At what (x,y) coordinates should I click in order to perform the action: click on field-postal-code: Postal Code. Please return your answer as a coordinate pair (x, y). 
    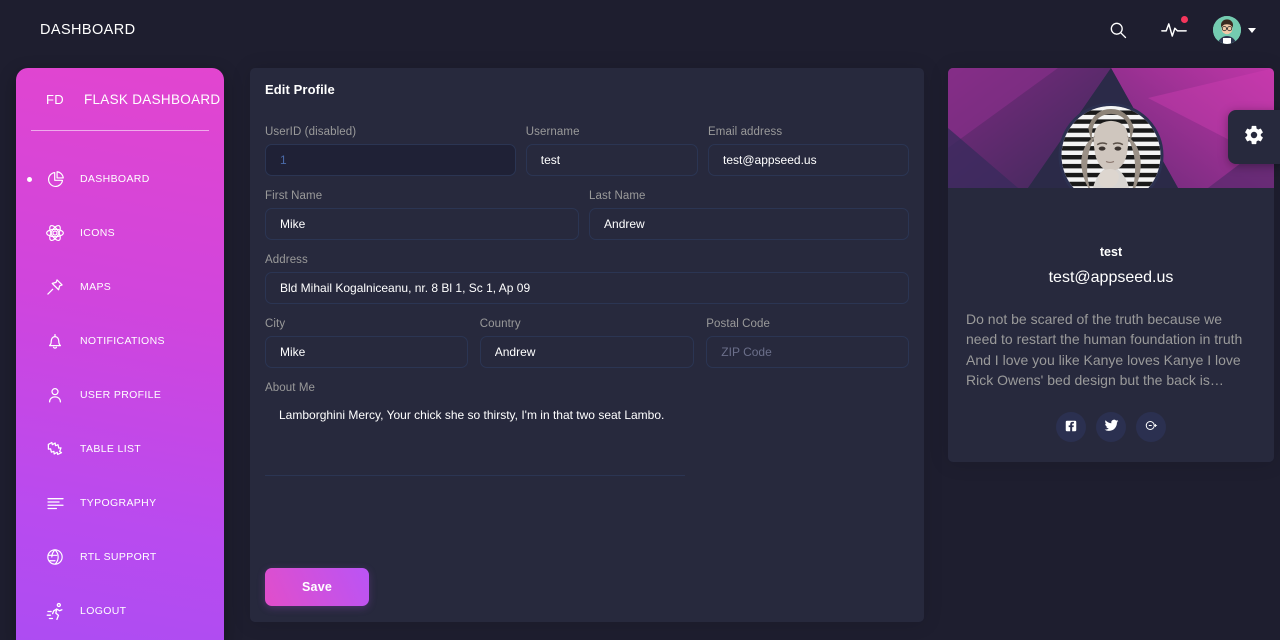
    Looking at the image, I should click on (808, 343).